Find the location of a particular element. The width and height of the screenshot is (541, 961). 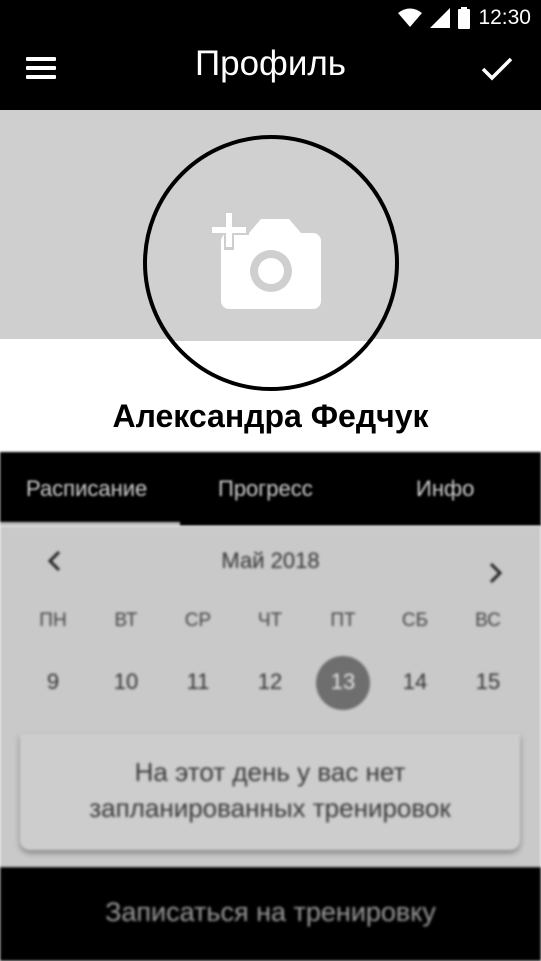

chevron-right-icon is located at coordinates (495, 573).